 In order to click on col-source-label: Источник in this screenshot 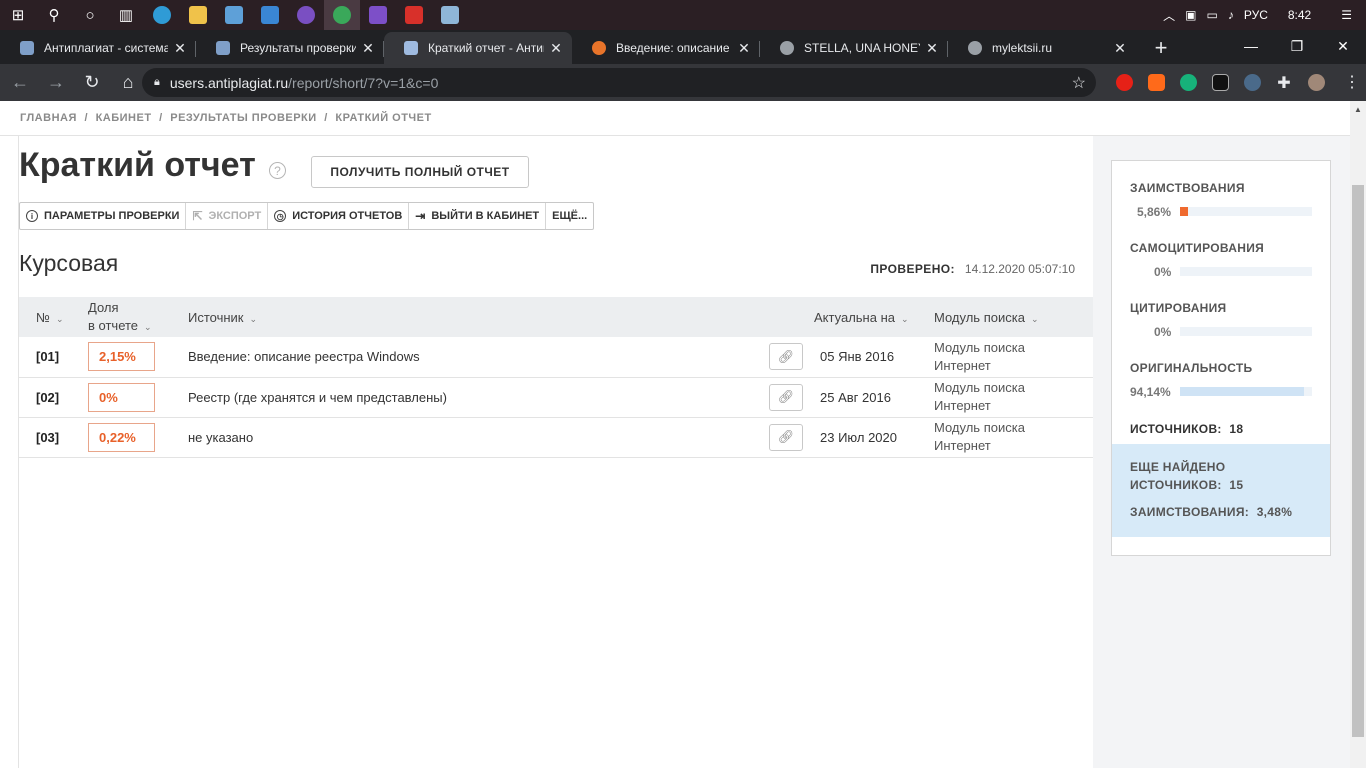, I will do `click(216, 317)`.